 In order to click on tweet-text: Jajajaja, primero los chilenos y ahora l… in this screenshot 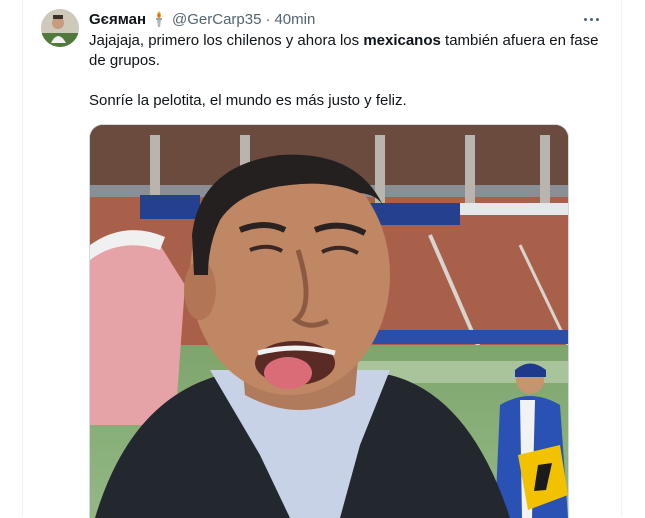, I will do `click(349, 71)`.